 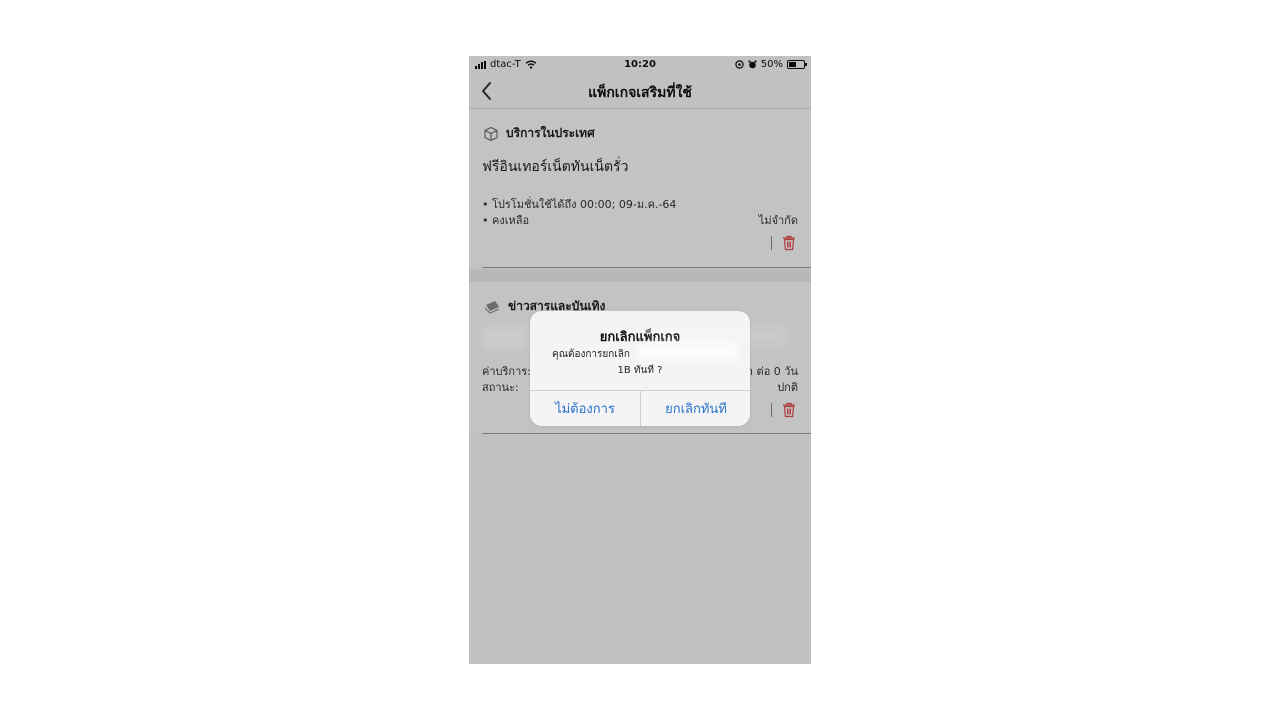 What do you see at coordinates (688, 352) in the screenshot?
I see `blurred-package-name` at bounding box center [688, 352].